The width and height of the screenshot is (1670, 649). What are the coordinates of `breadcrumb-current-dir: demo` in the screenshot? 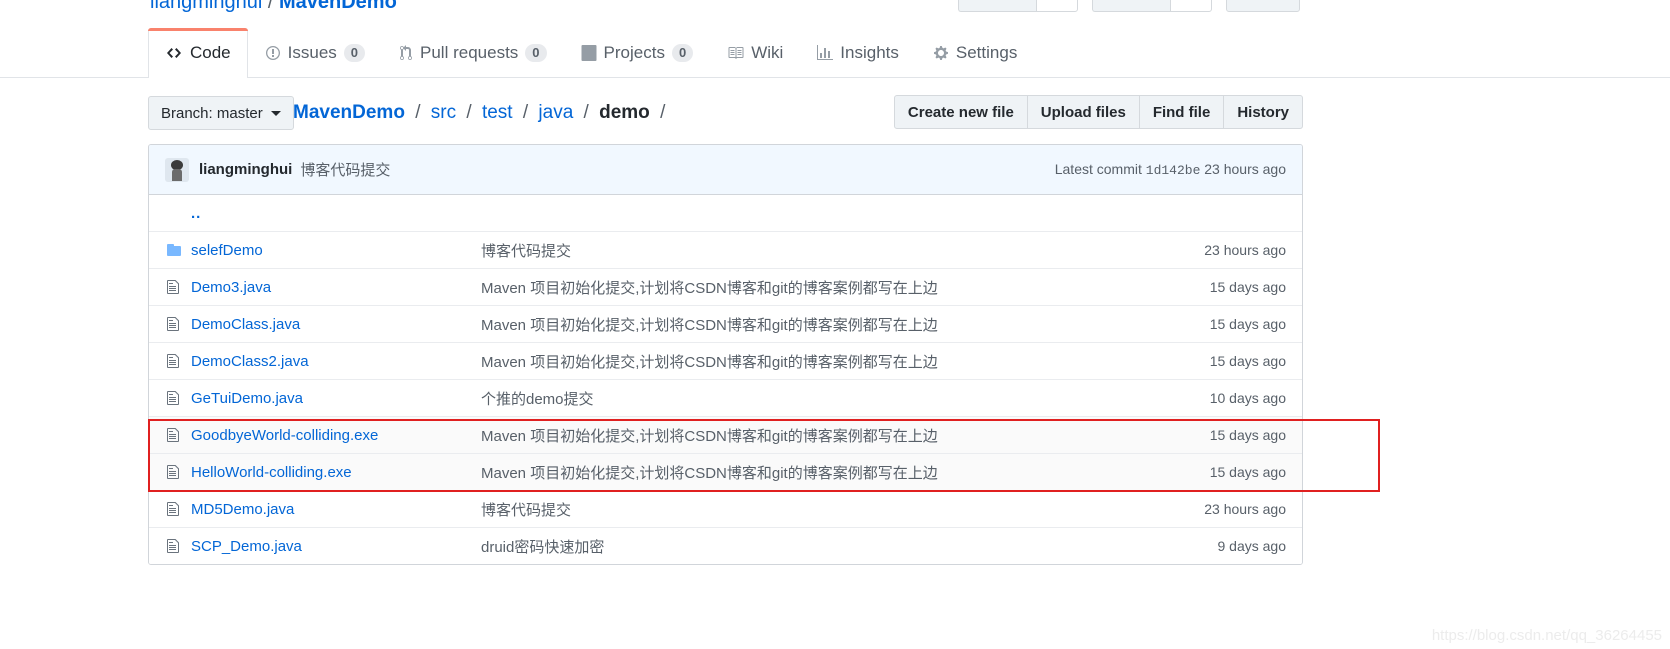 It's located at (624, 112).